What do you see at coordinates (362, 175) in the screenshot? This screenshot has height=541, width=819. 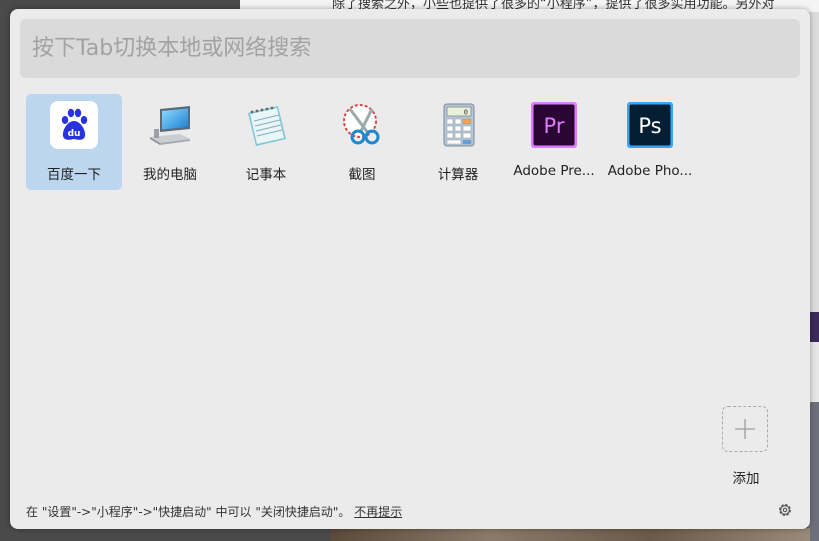 I see `app-label: 截图` at bounding box center [362, 175].